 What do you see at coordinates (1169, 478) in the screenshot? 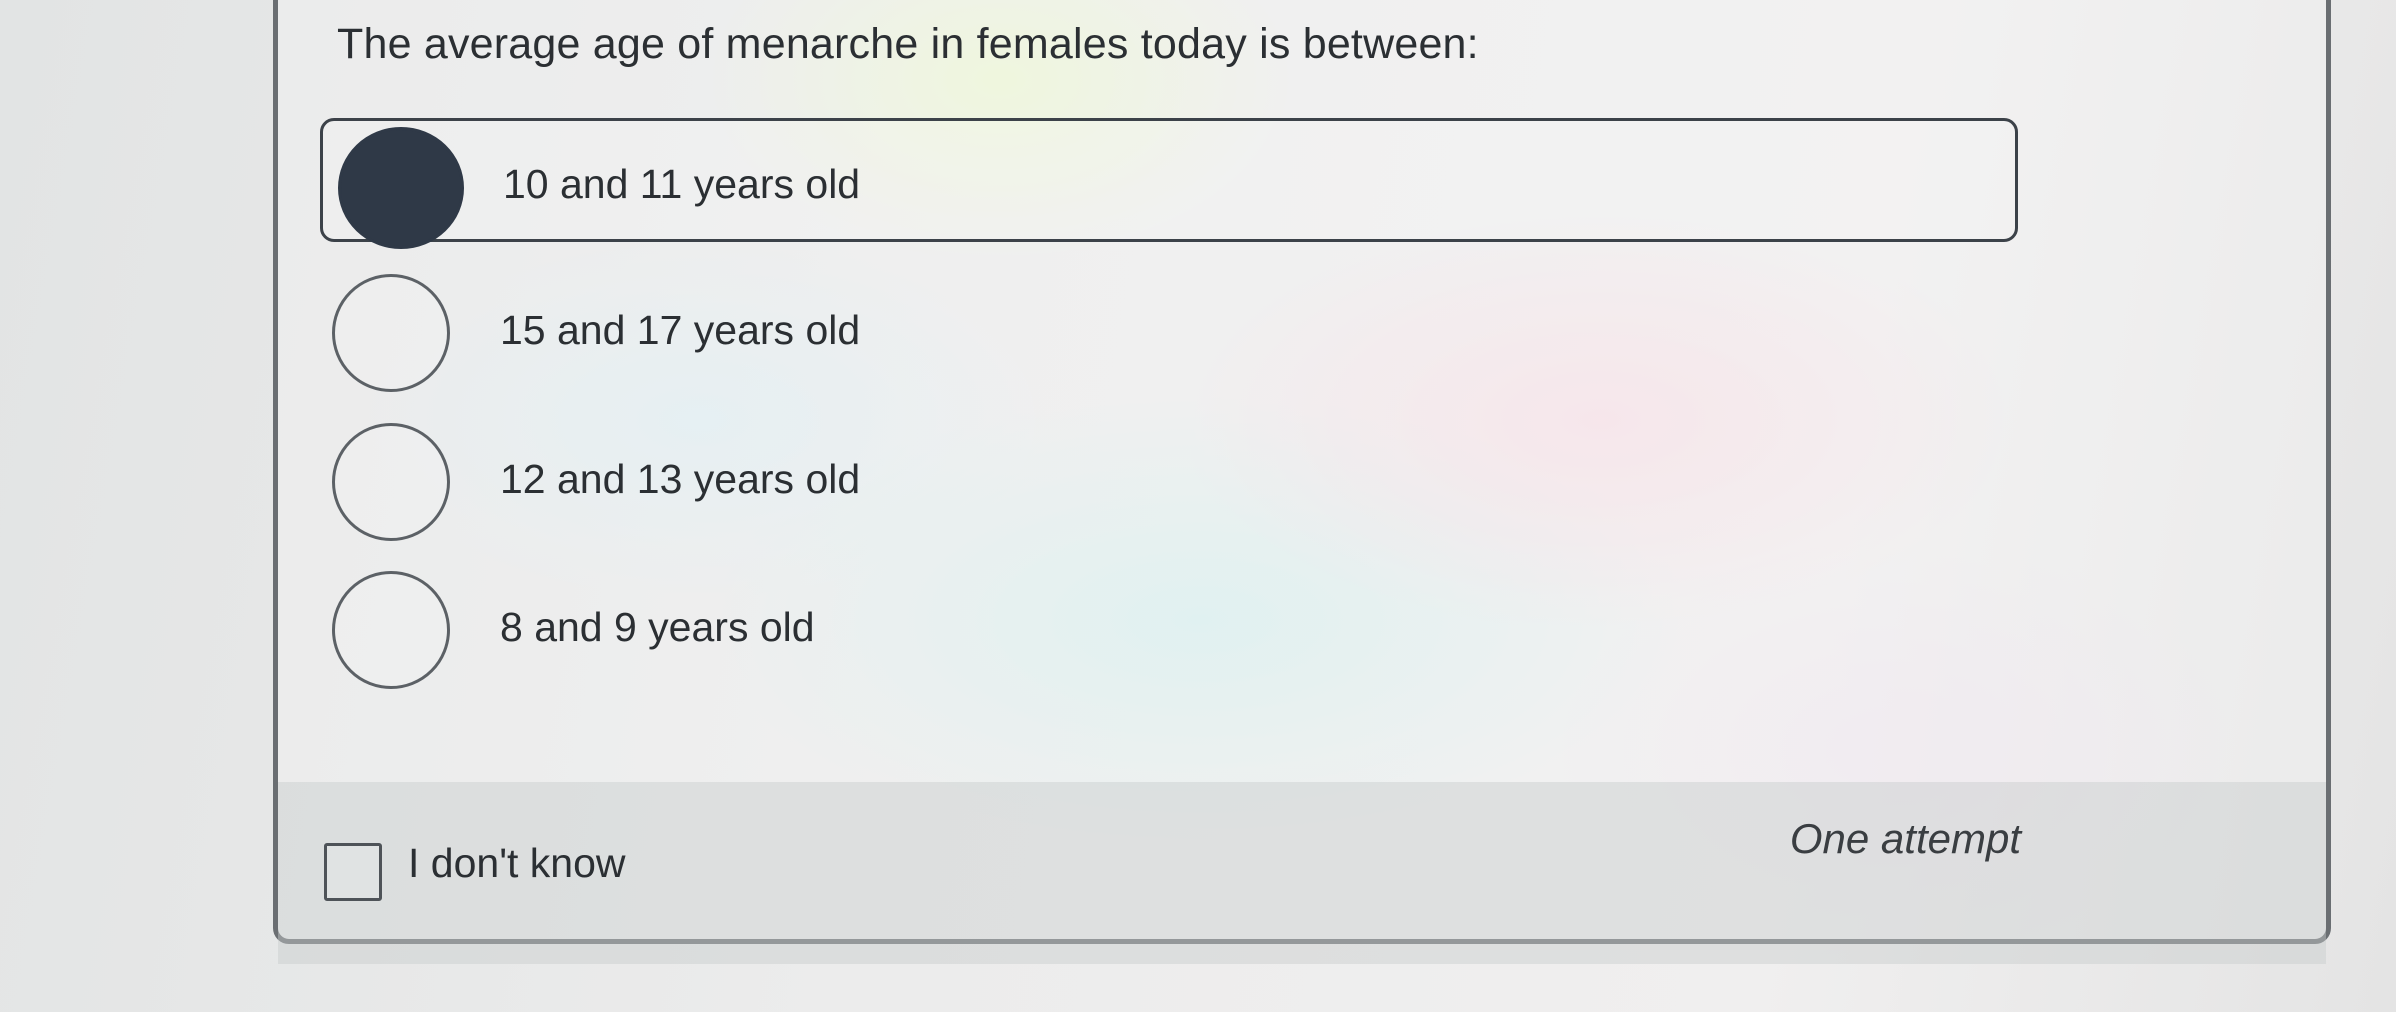
I see `answer-option-3: 12 and 13 years old` at bounding box center [1169, 478].